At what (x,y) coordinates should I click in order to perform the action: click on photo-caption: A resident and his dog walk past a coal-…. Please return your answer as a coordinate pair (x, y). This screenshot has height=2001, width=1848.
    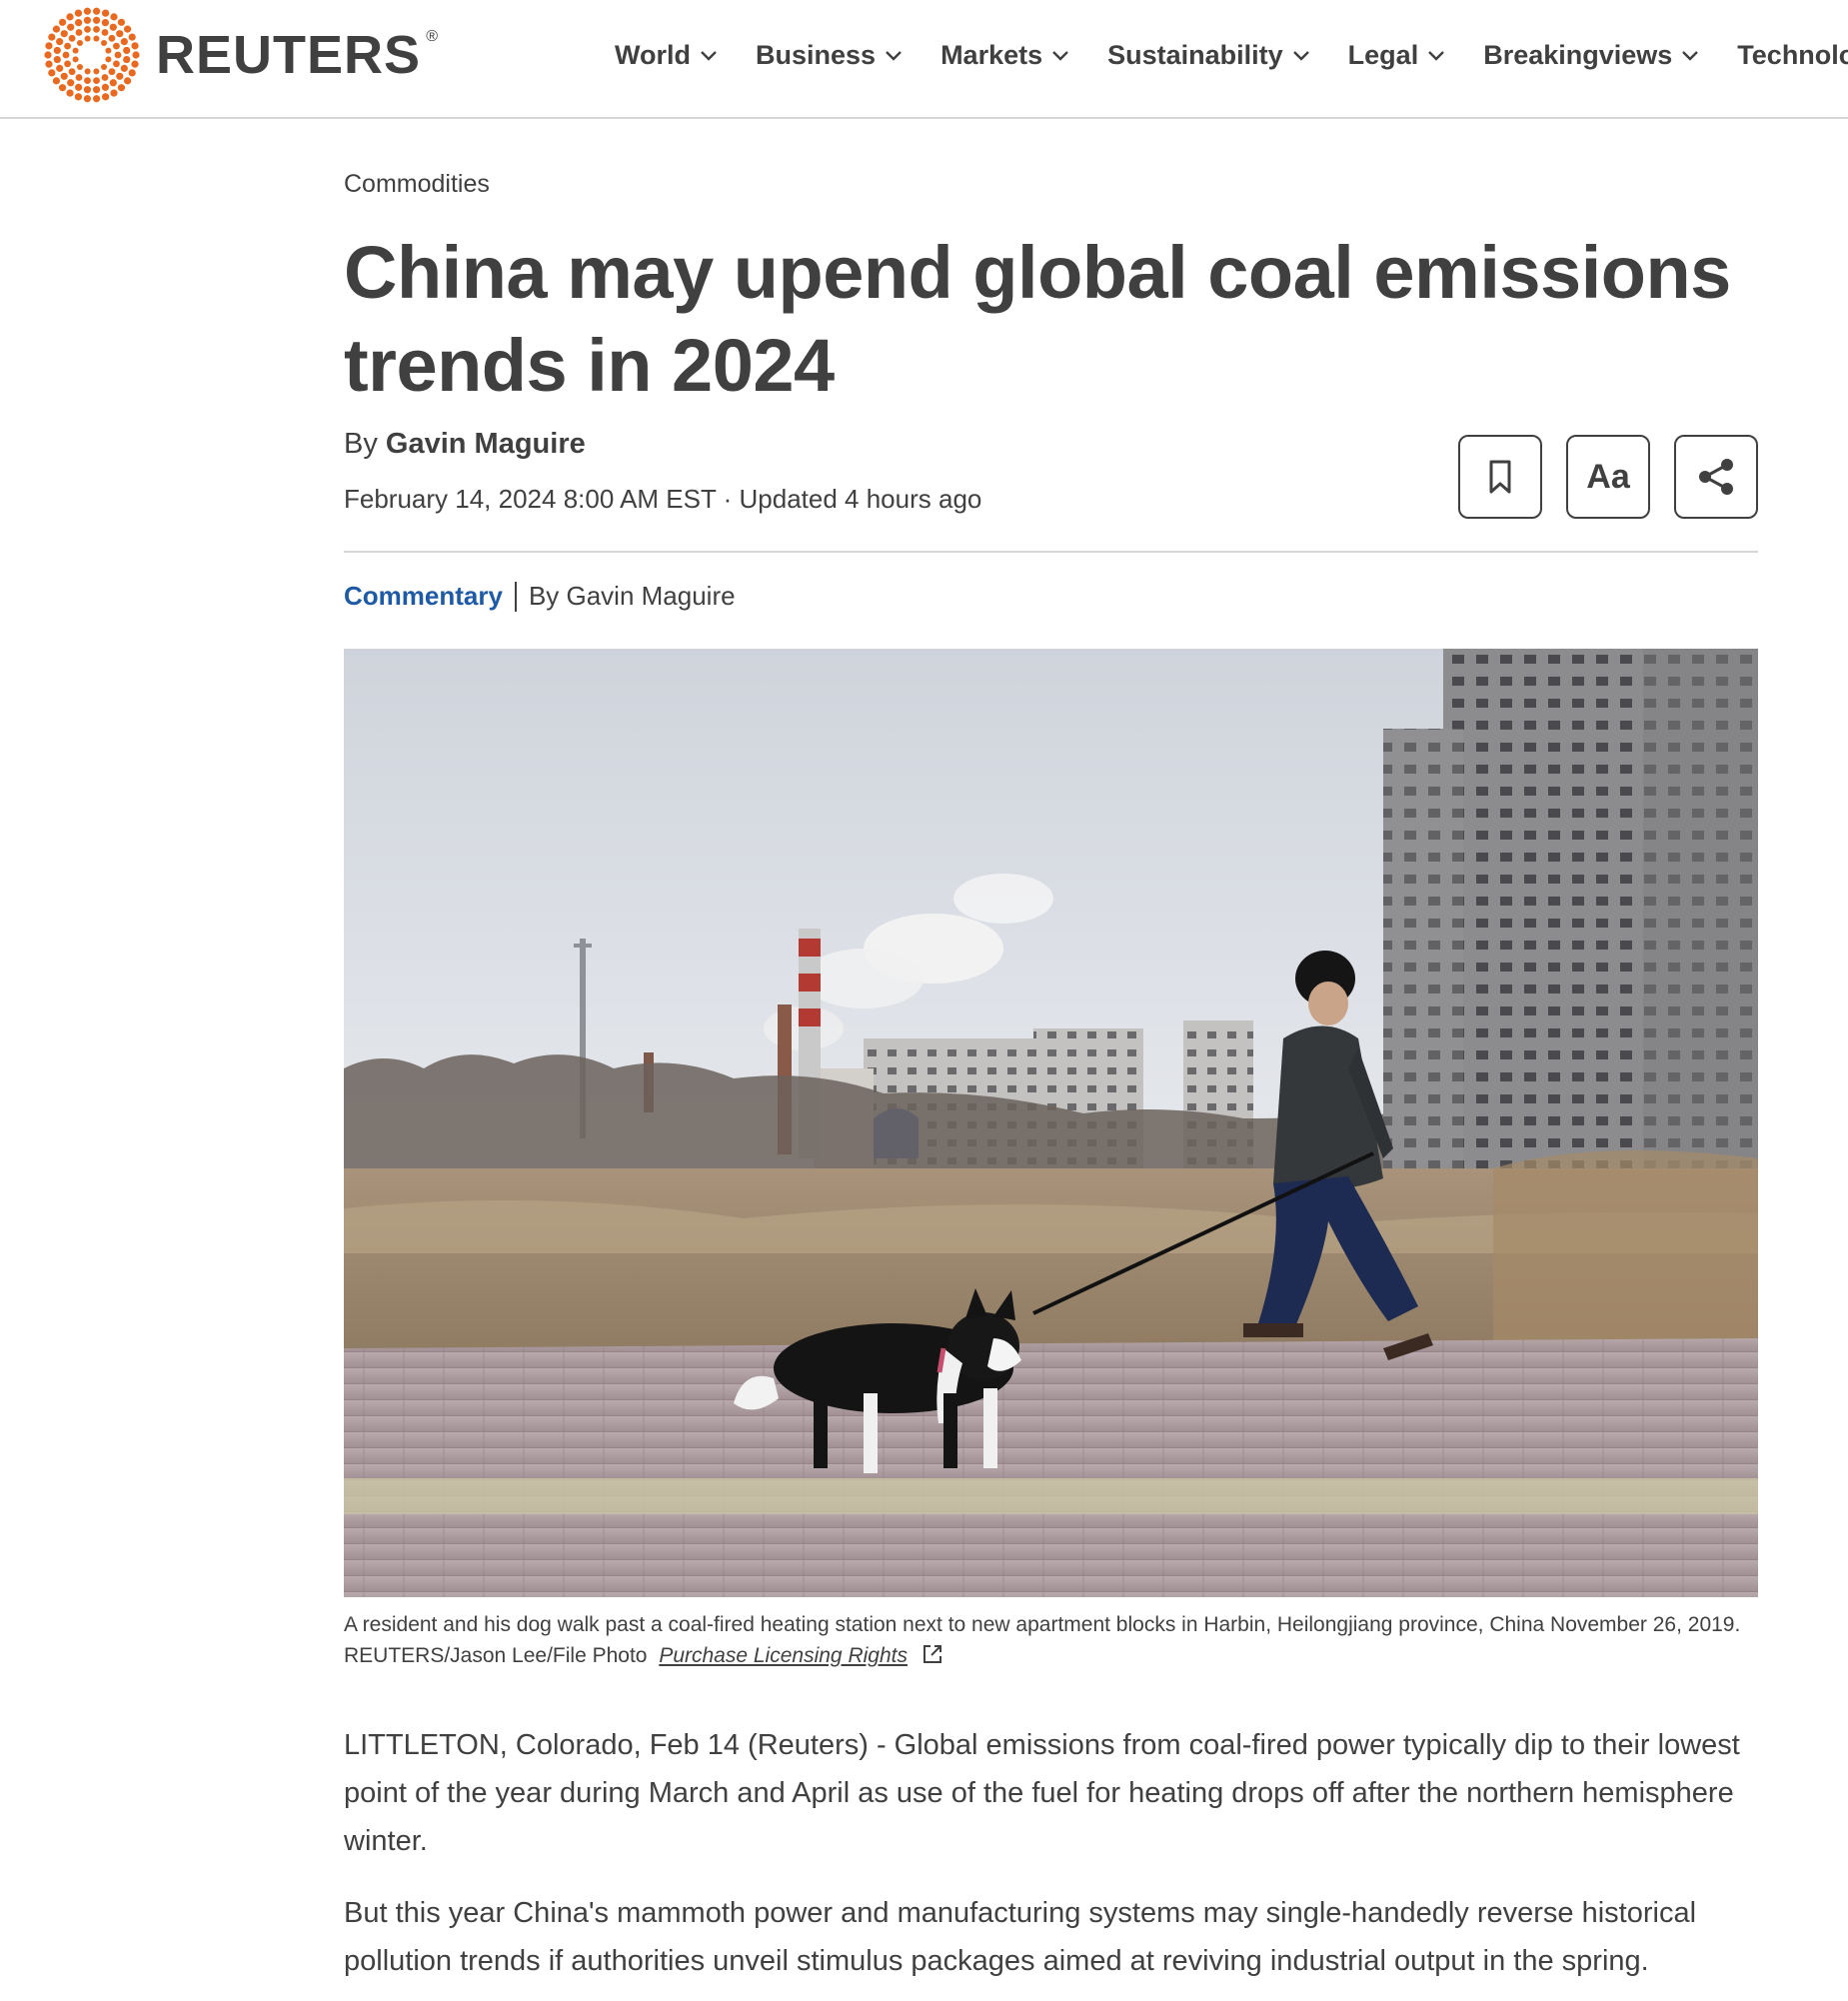
    Looking at the image, I should click on (1053, 1640).